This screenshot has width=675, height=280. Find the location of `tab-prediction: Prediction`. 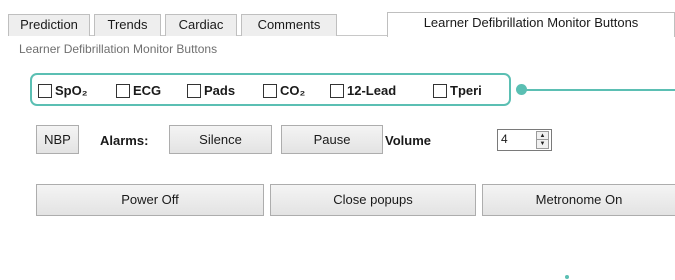

tab-prediction: Prediction is located at coordinates (49, 25).